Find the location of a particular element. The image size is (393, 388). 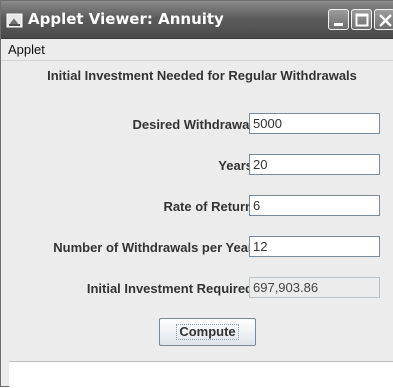

compute-button-label: Compute is located at coordinates (207, 331).